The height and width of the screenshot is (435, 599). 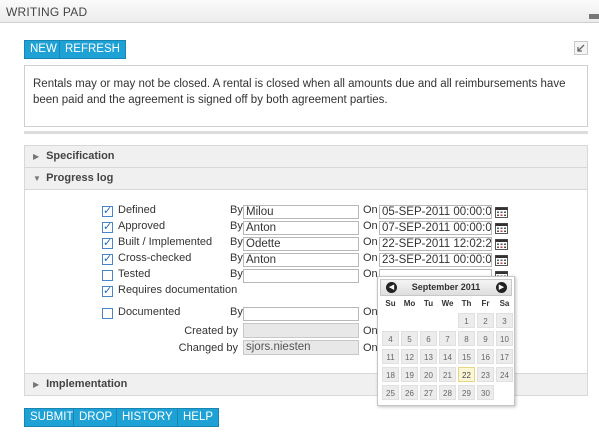 What do you see at coordinates (485, 320) in the screenshot?
I see `calendar-day: 2` at bounding box center [485, 320].